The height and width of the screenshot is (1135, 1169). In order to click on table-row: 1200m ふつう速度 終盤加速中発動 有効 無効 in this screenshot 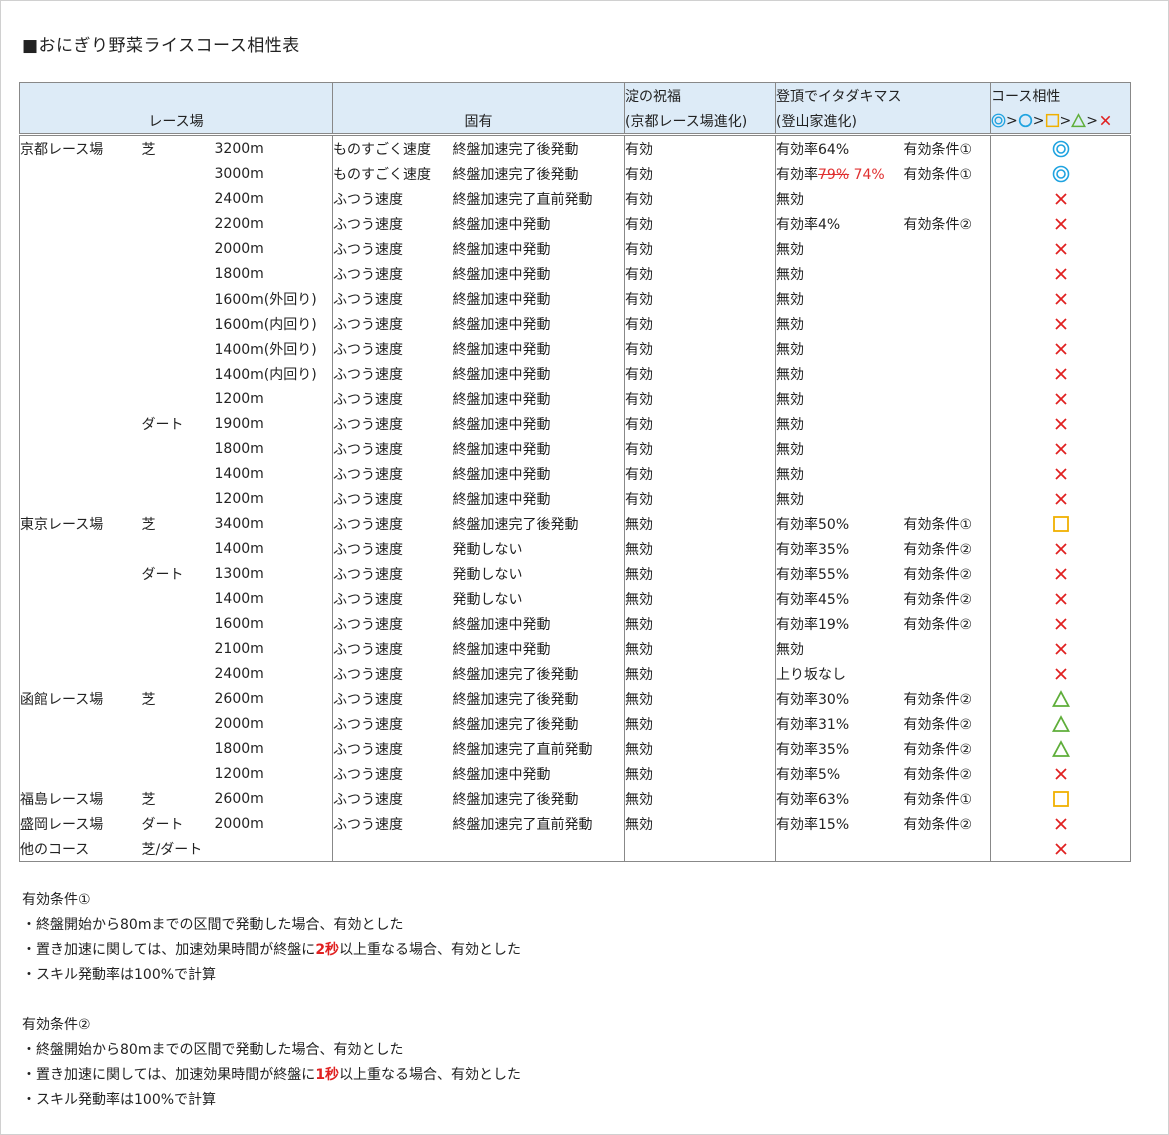, I will do `click(575, 498)`.